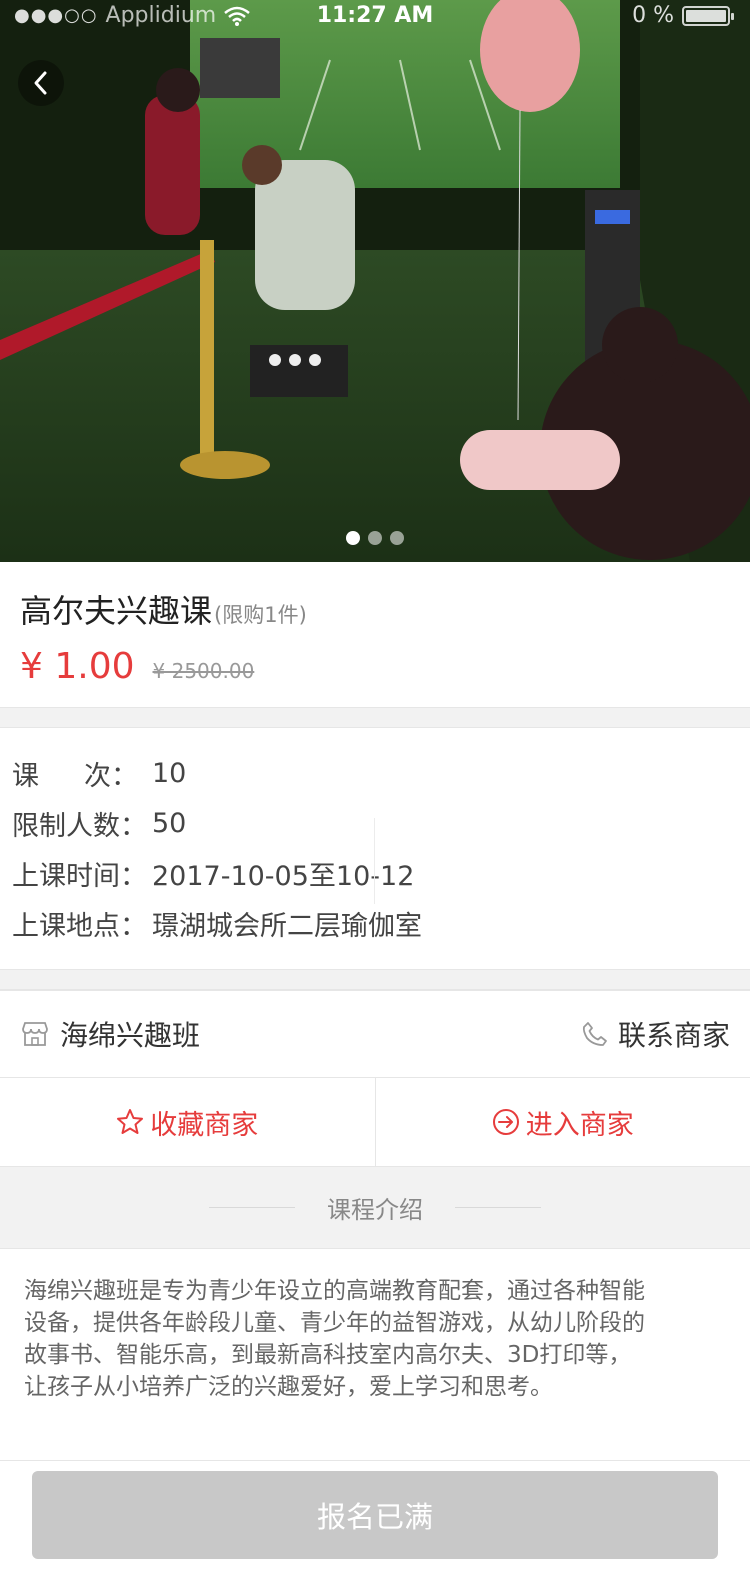  Describe the element at coordinates (653, 15) in the screenshot. I see `battery-percent: 0 %` at that location.